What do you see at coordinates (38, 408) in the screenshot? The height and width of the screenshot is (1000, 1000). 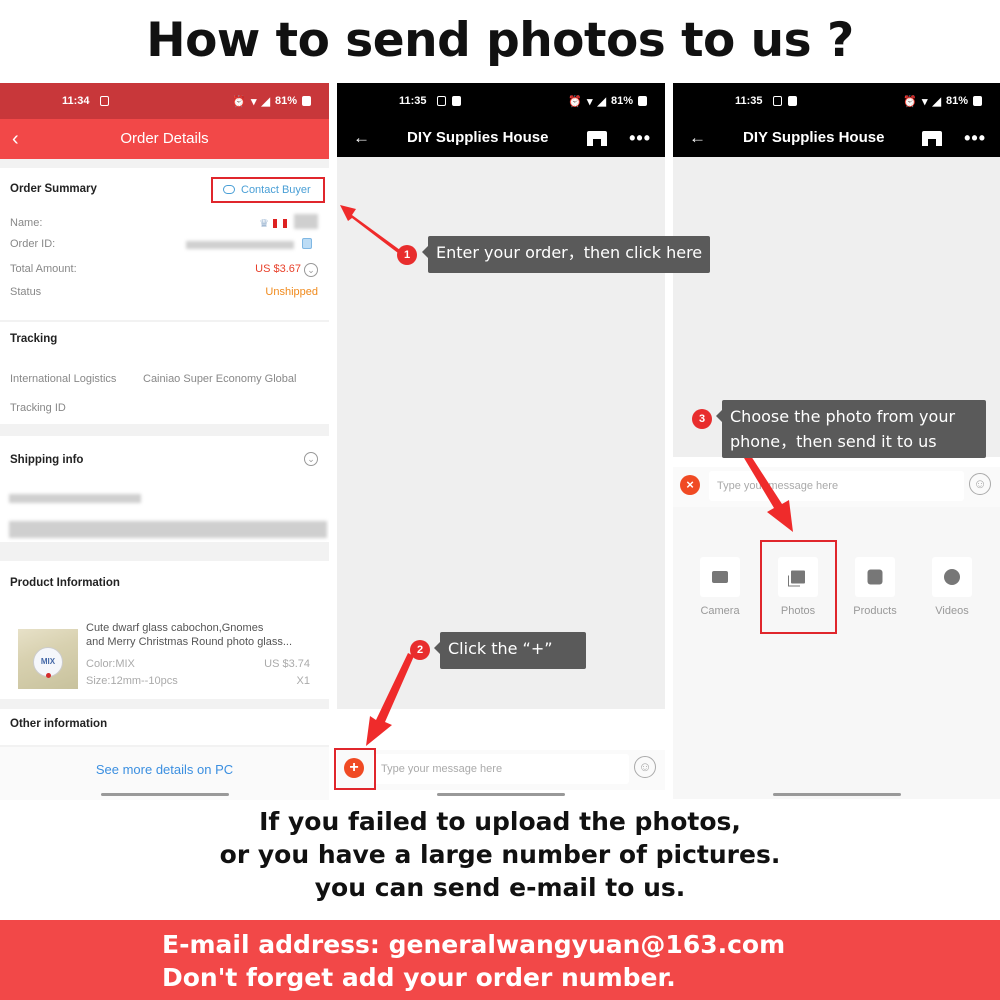 I see `tracking-id-label: Tracking ID` at bounding box center [38, 408].